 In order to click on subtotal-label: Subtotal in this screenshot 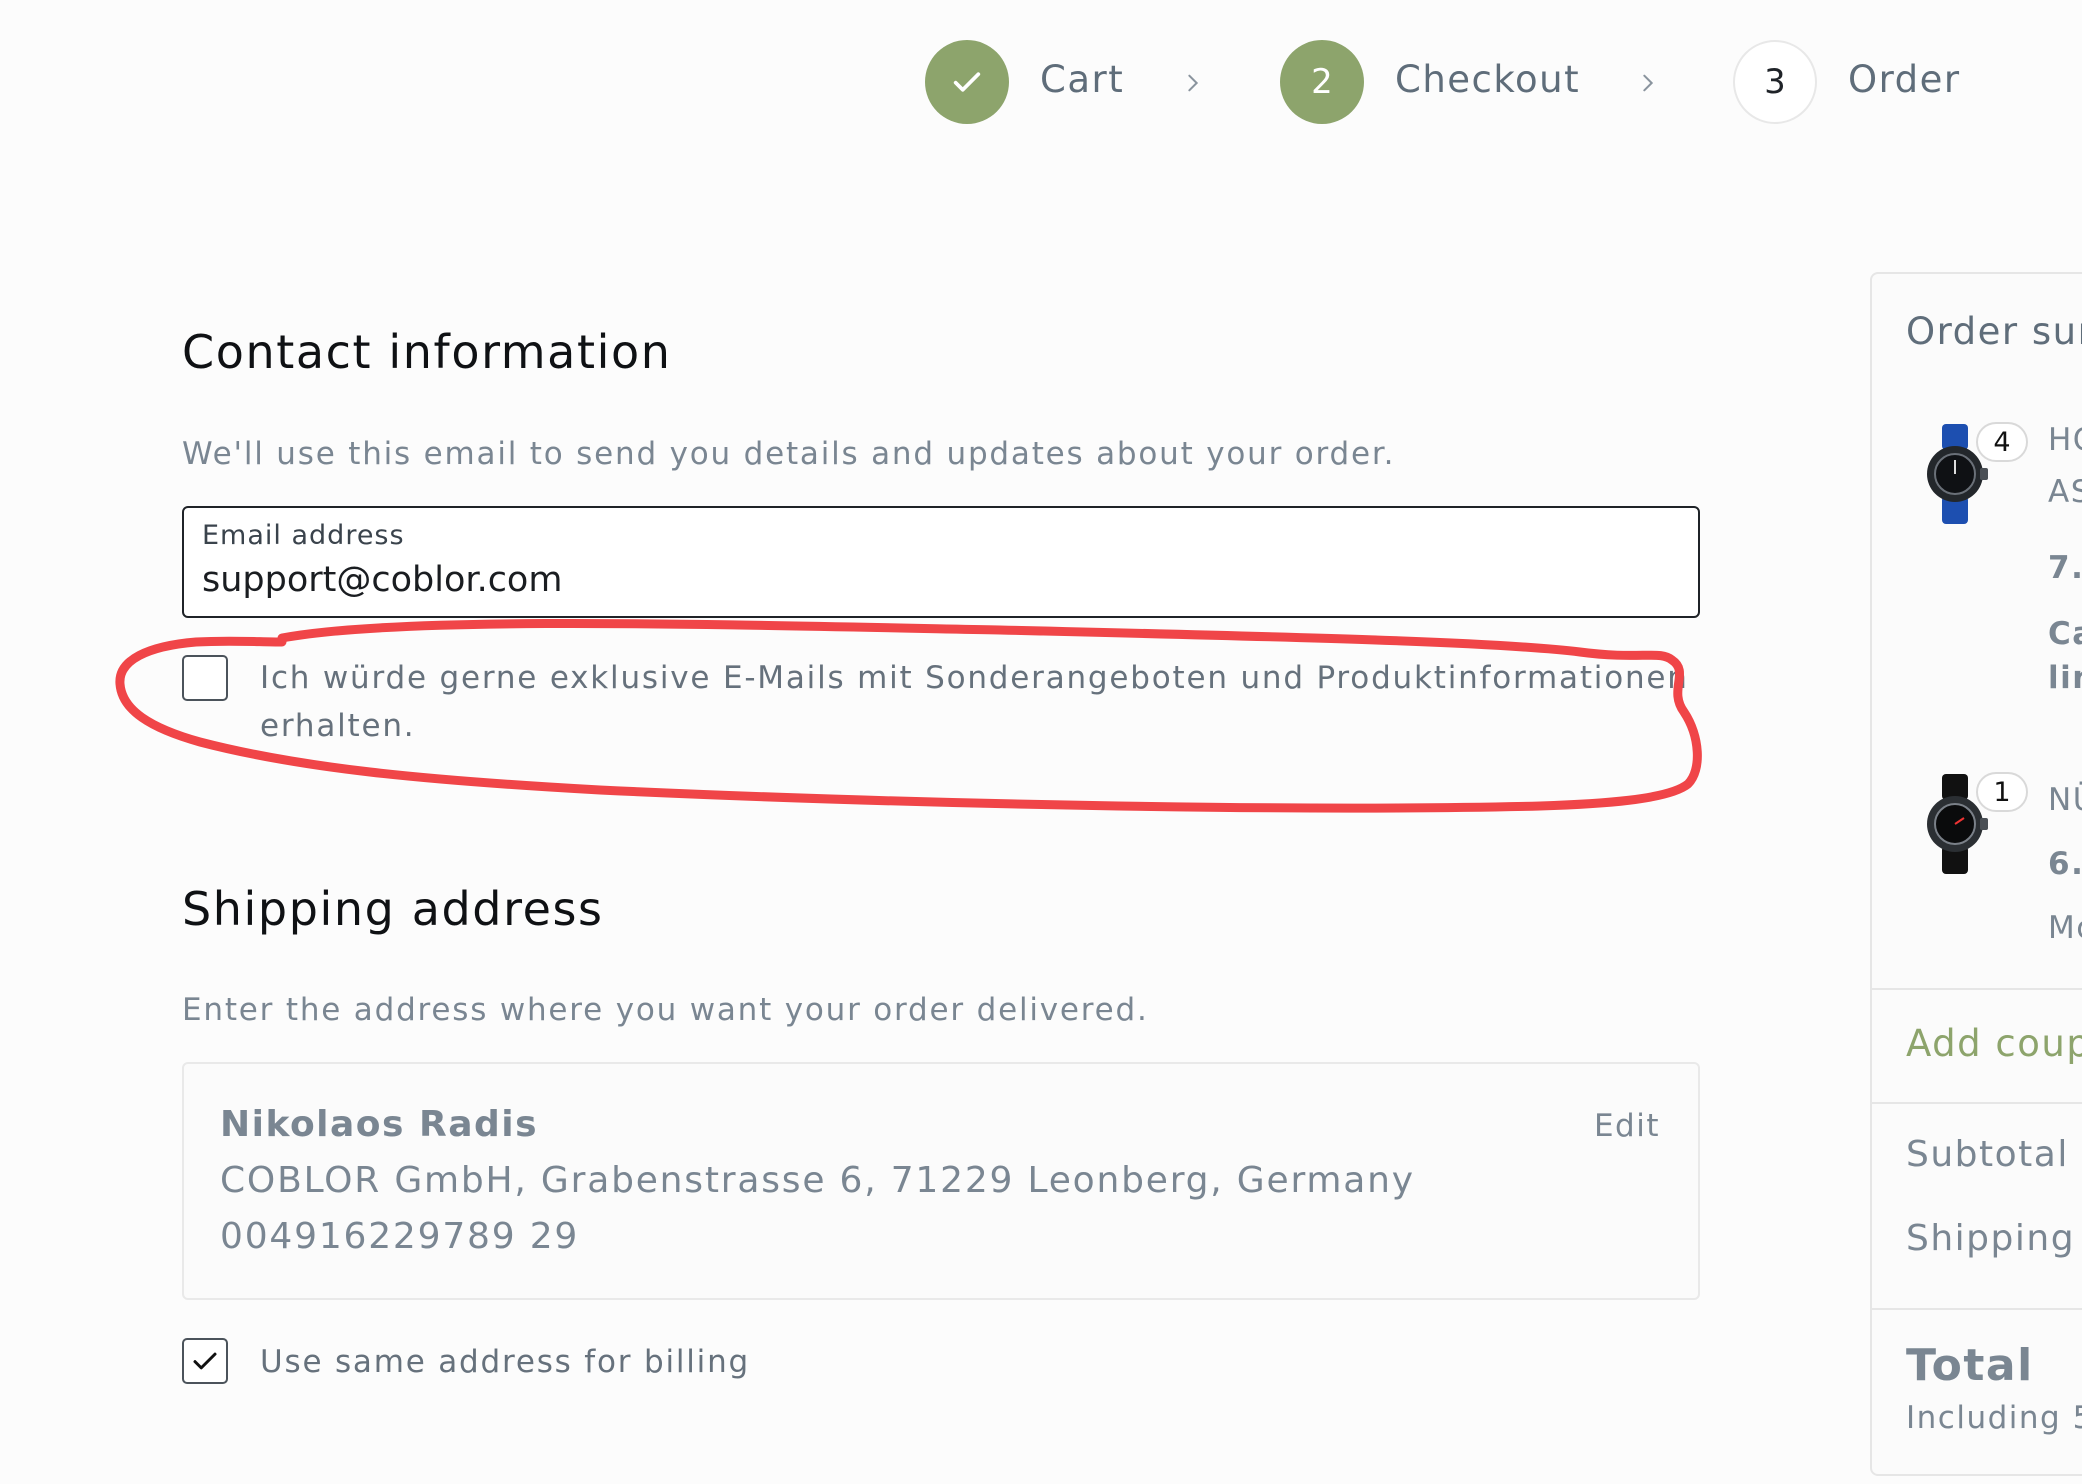, I will do `click(1987, 1154)`.